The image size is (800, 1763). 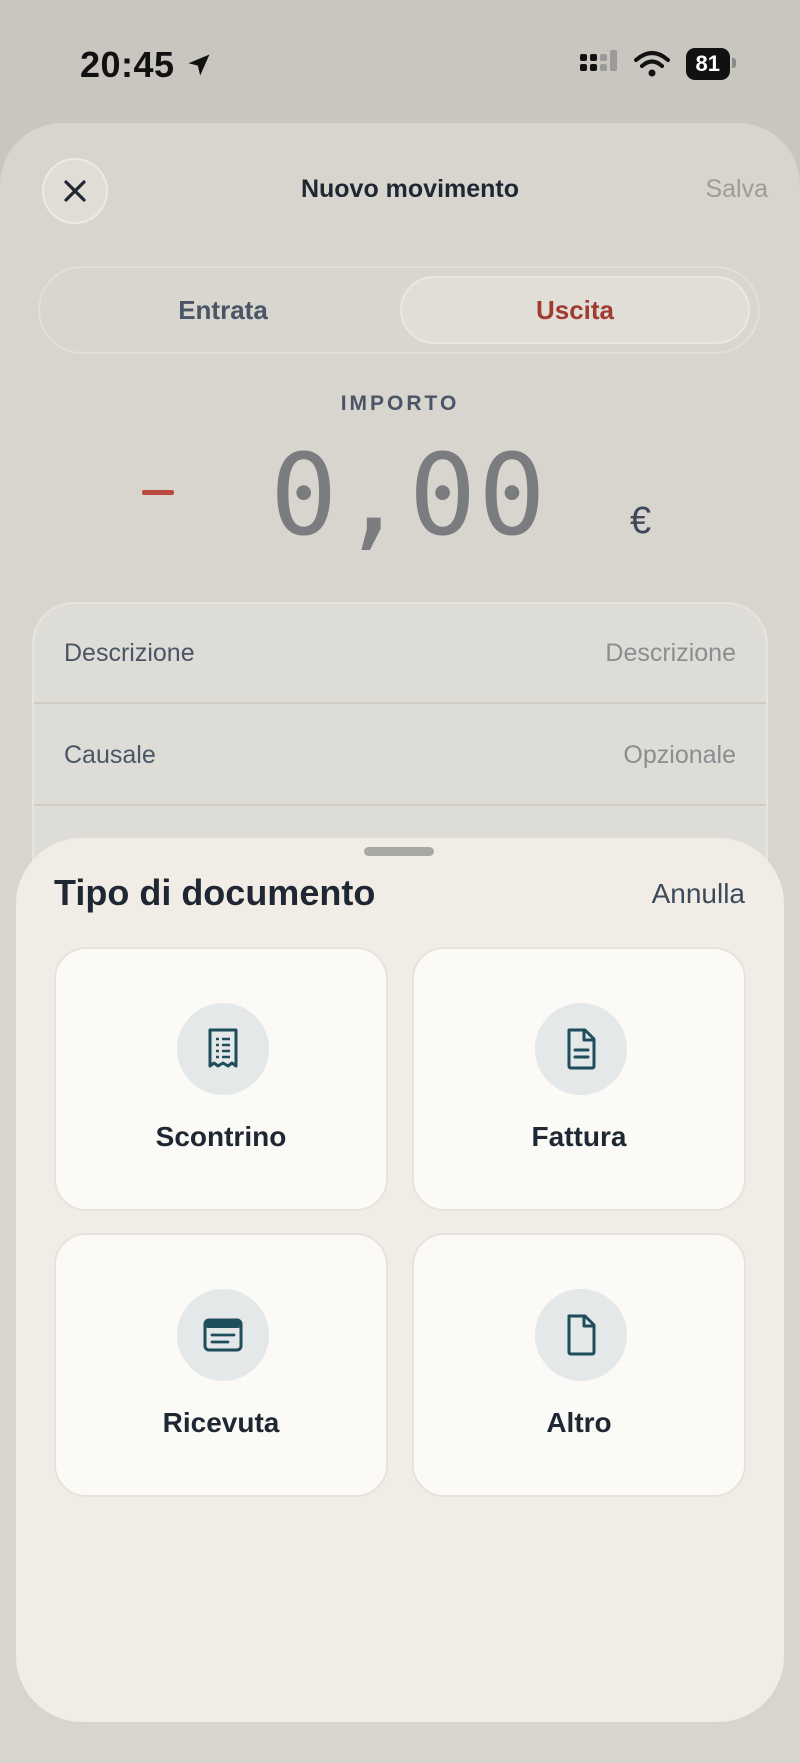 I want to click on document-icon, so click(x=581, y=1335).